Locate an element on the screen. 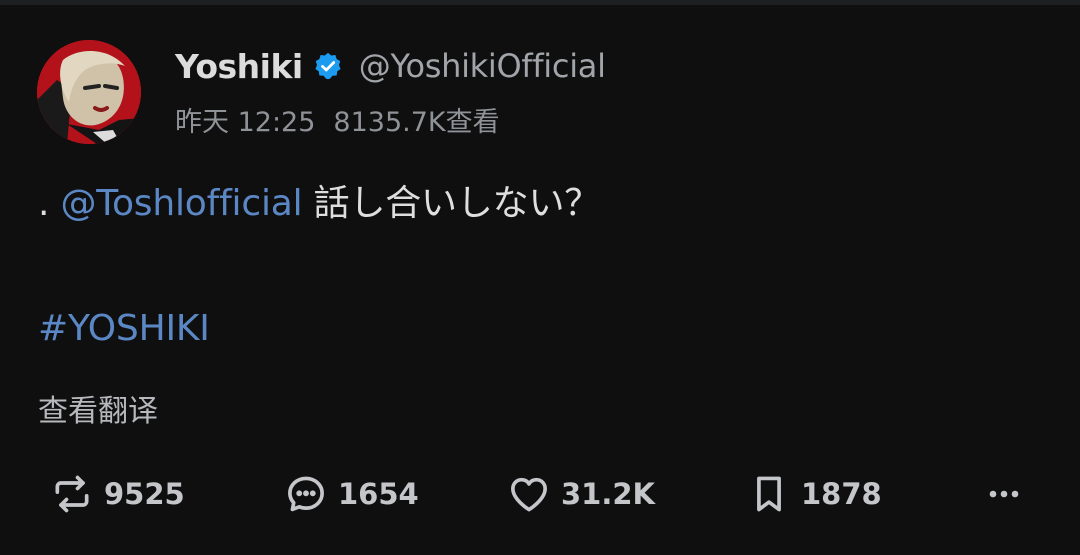  avatar is located at coordinates (89, 92).